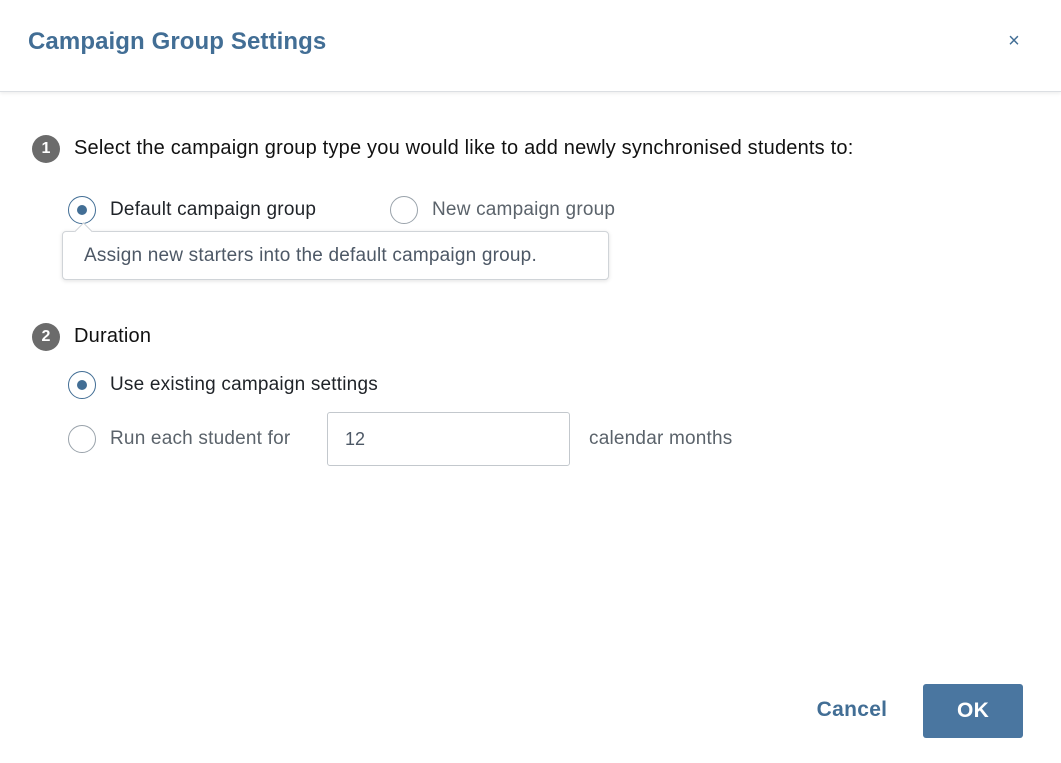 The image size is (1061, 763). What do you see at coordinates (852, 710) in the screenshot?
I see `cancel-button: Cancel` at bounding box center [852, 710].